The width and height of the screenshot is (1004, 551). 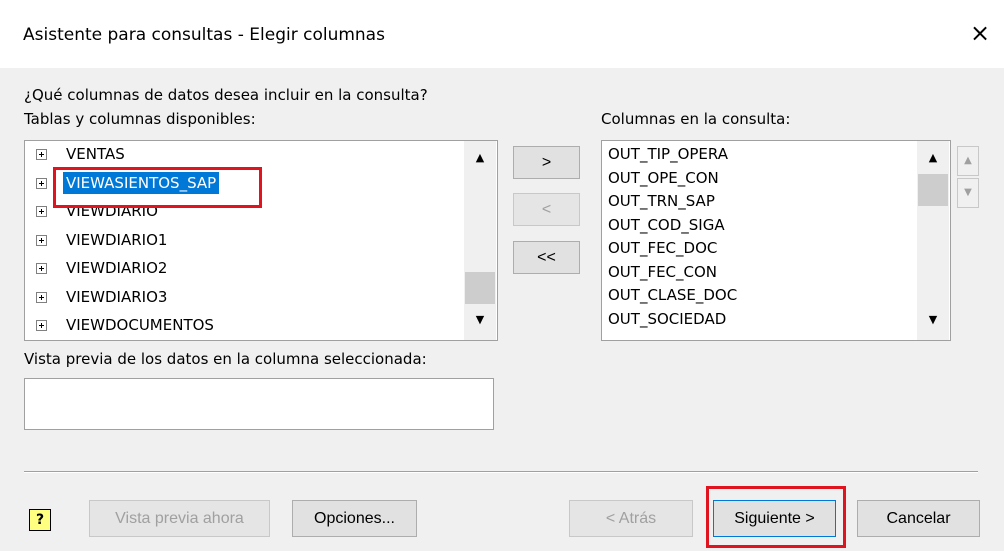 I want to click on preview-now-button: Vista previa ahora, so click(x=179, y=518).